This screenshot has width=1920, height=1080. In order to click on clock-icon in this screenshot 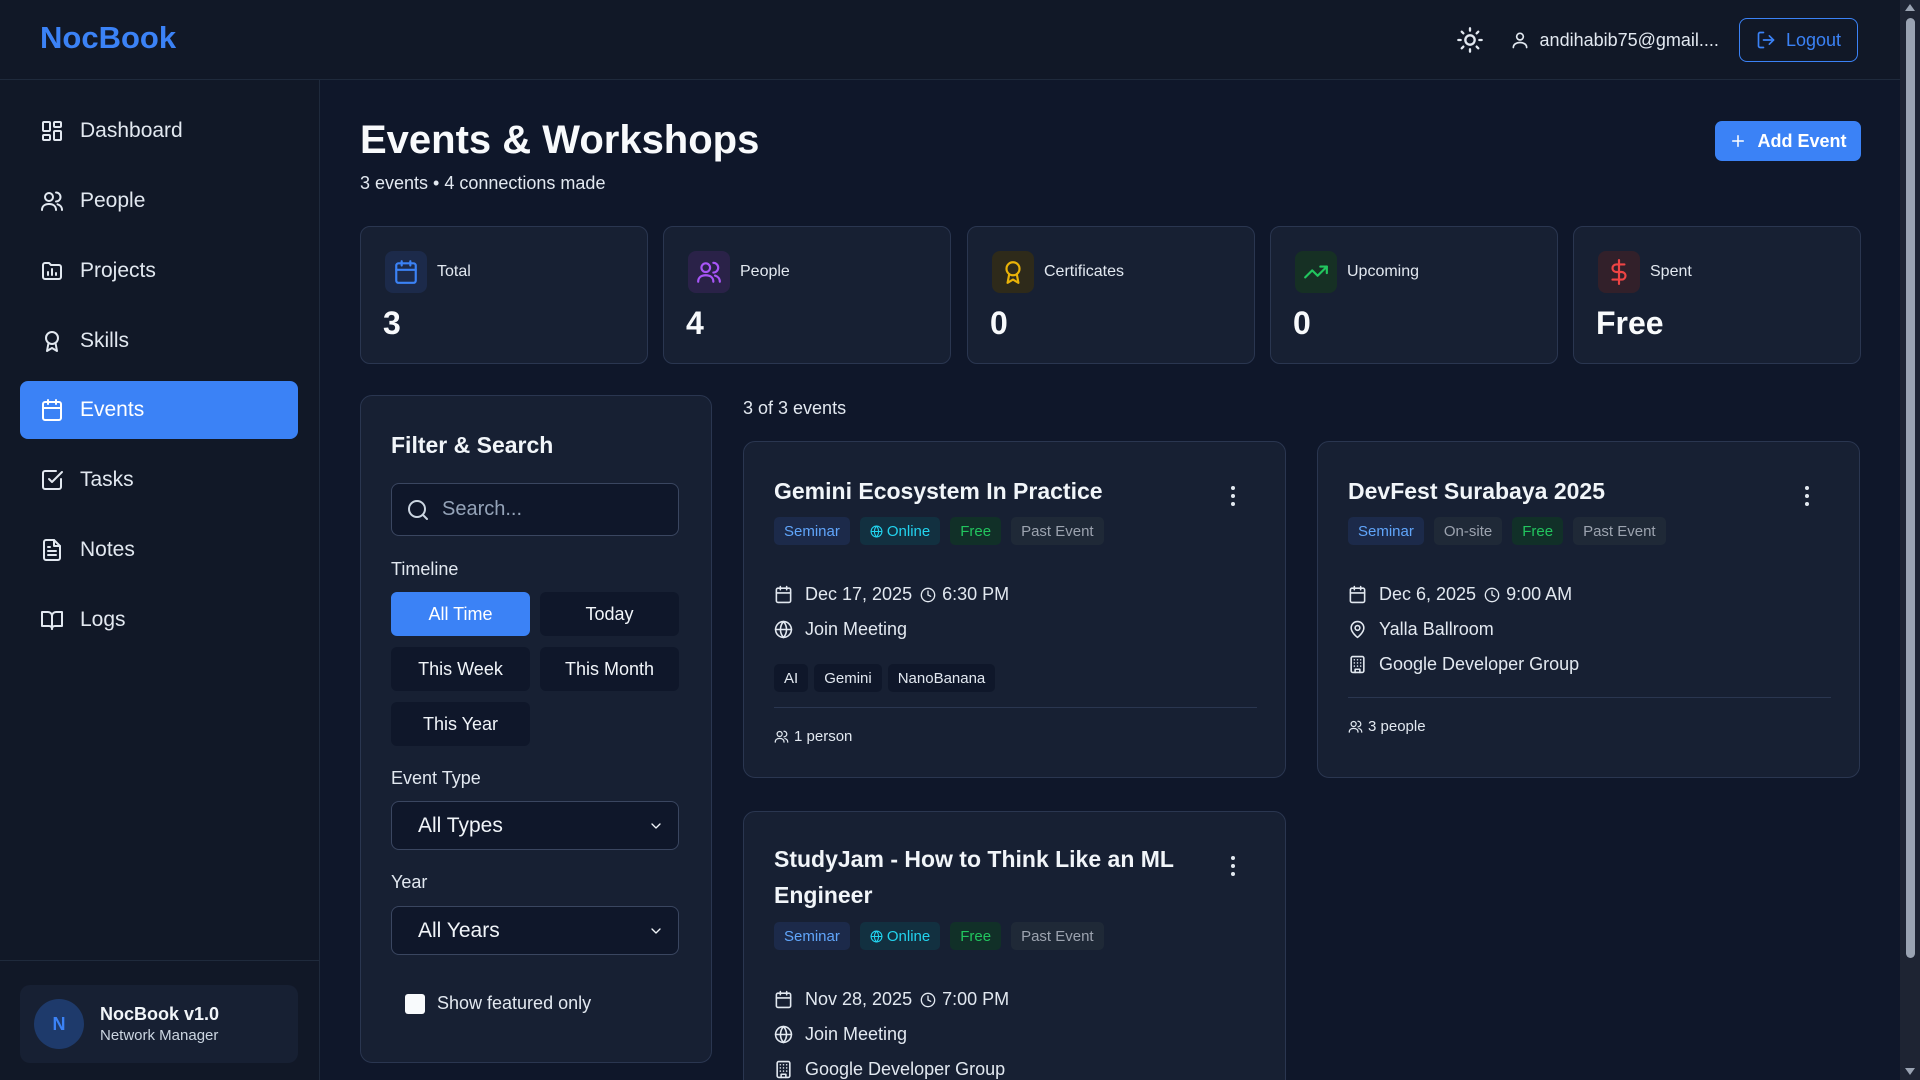, I will do `click(1492, 594)`.